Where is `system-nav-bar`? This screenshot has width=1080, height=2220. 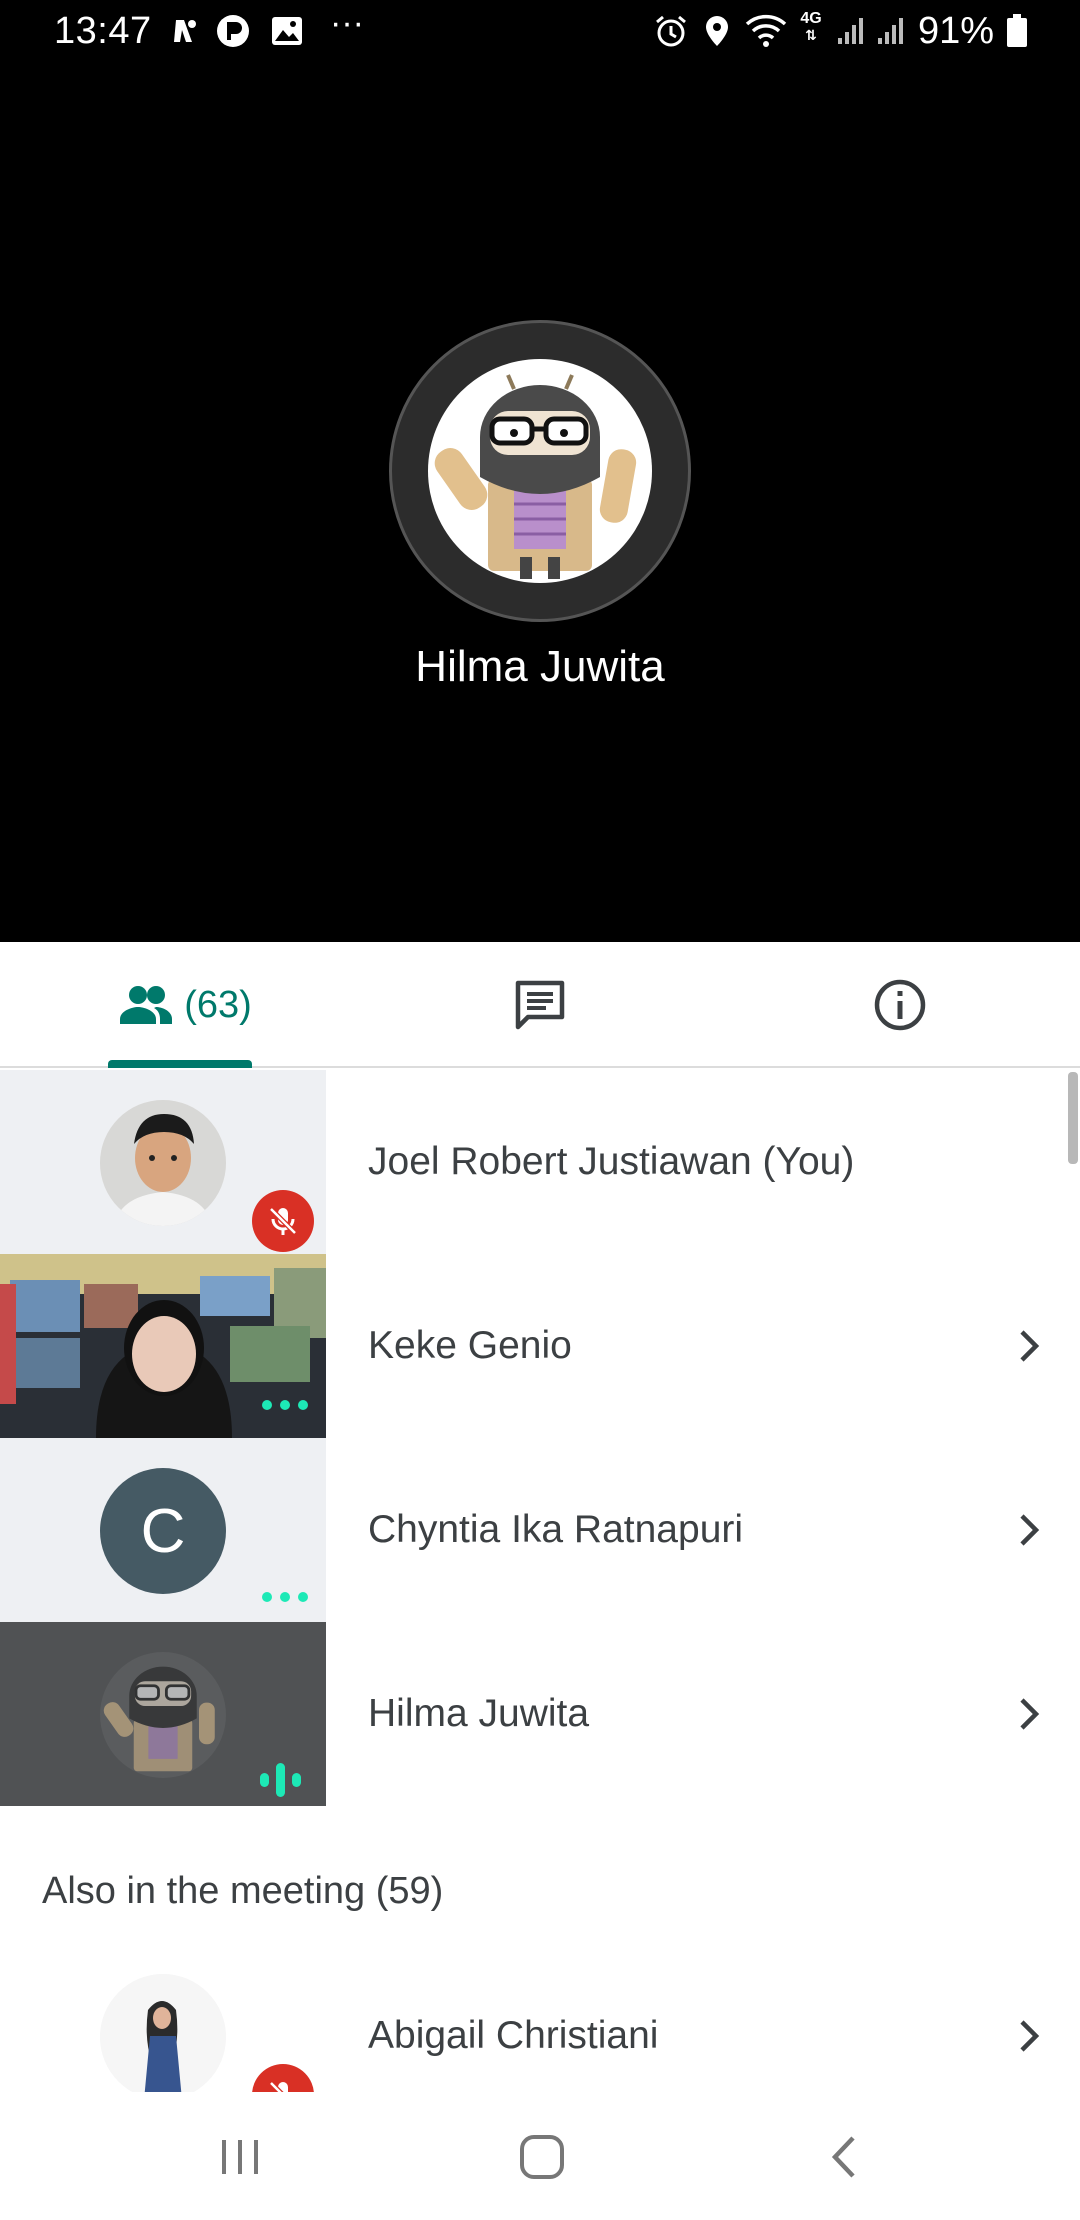 system-nav-bar is located at coordinates (540, 2156).